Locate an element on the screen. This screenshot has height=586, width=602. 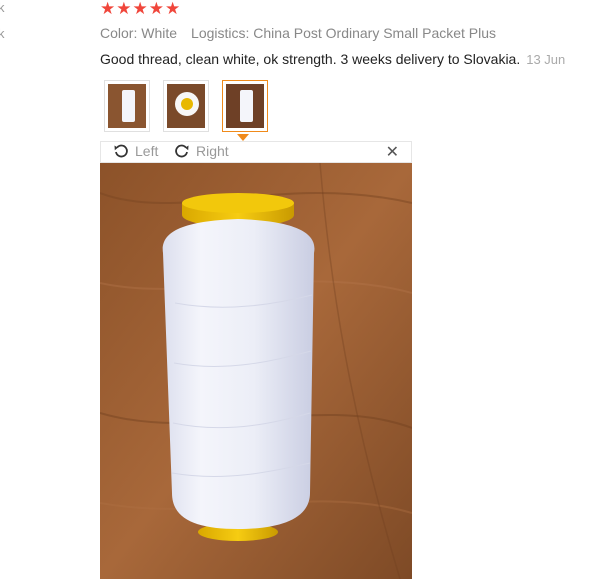
review-date: 13 Jun is located at coordinates (546, 59).